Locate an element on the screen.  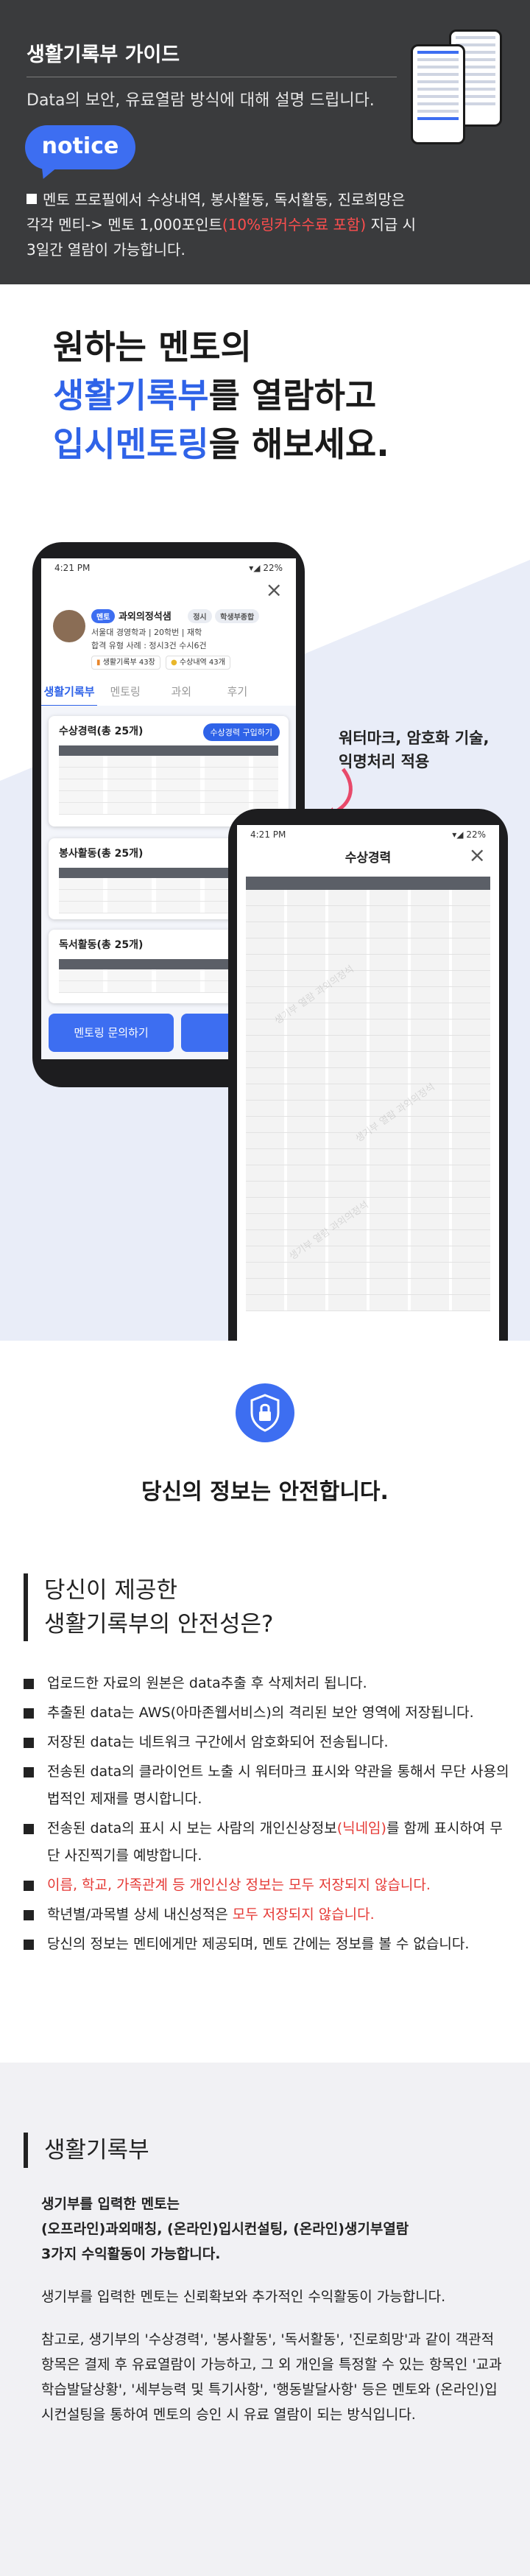
list-item: 저장된 data는 네트워크 구간에서 암호화되어 전송됩니다. is located at coordinates (268, 1742).